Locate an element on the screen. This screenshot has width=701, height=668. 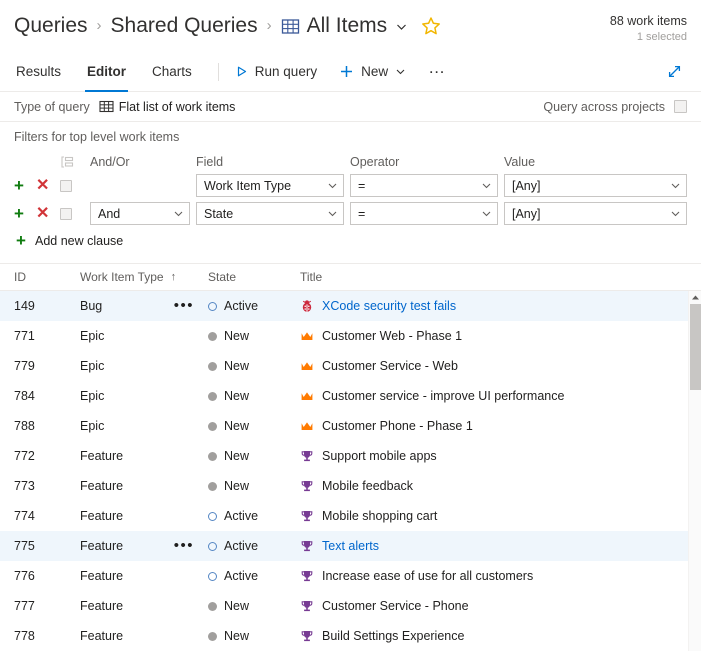
table-row: 778 Feature New Build Settings Experience is located at coordinates (350, 636).